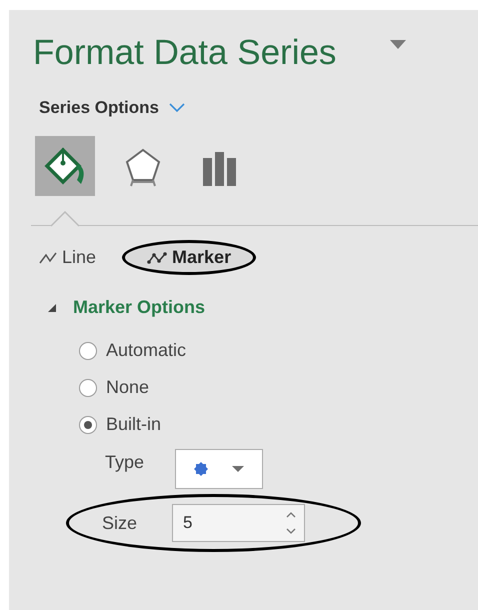  I want to click on chevron-down-icon, so click(176, 108).